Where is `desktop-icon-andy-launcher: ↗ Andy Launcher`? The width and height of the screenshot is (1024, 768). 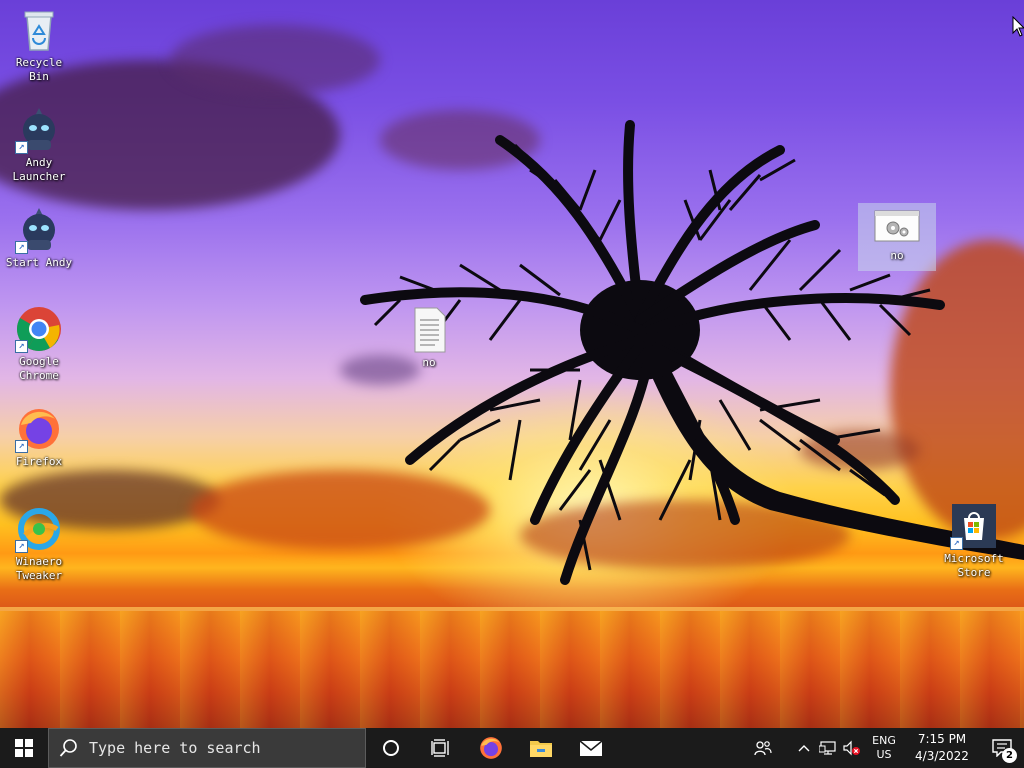 desktop-icon-andy-launcher: ↗ Andy Launcher is located at coordinates (39, 145).